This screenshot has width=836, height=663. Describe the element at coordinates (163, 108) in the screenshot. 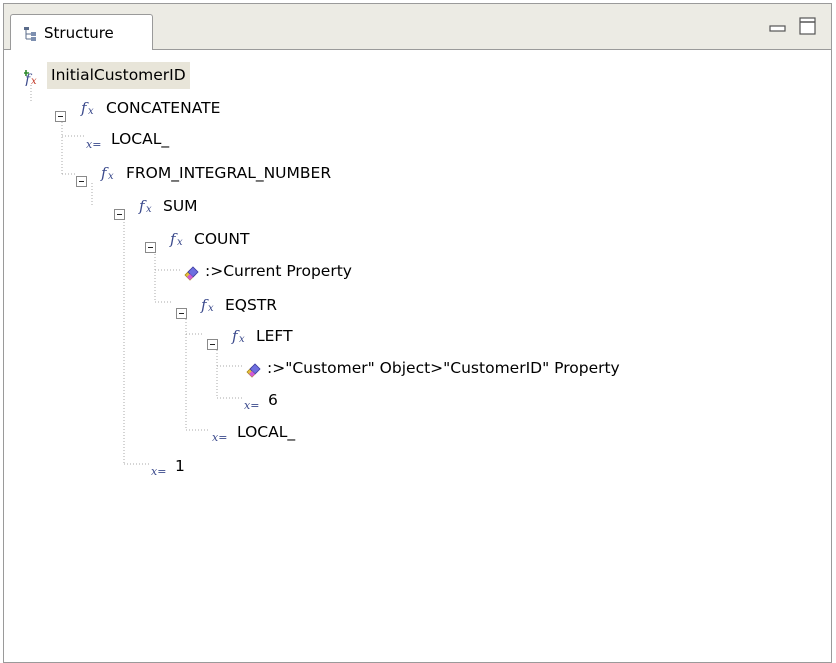

I see `tree-node-label: CONCATENATE` at that location.